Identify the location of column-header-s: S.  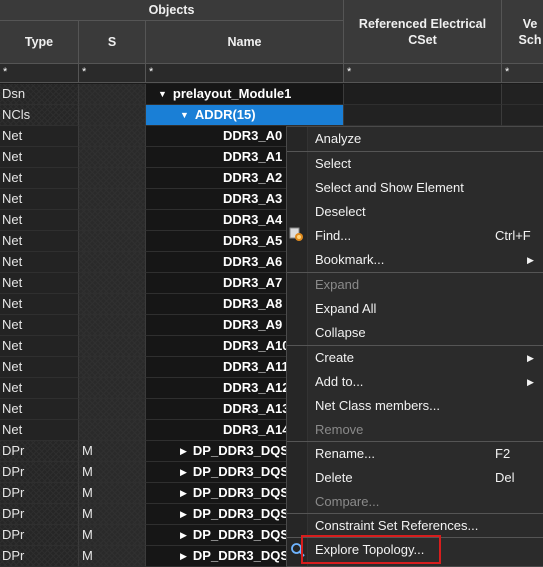
(112, 42).